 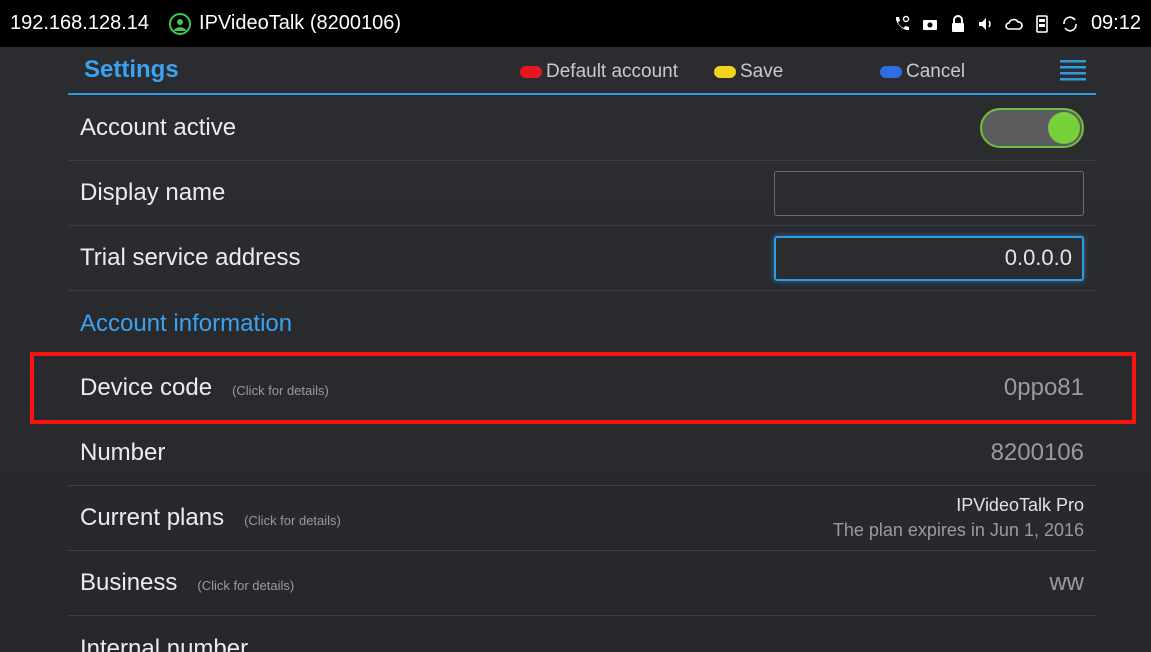 What do you see at coordinates (146, 387) in the screenshot?
I see `device-code-label: Device code` at bounding box center [146, 387].